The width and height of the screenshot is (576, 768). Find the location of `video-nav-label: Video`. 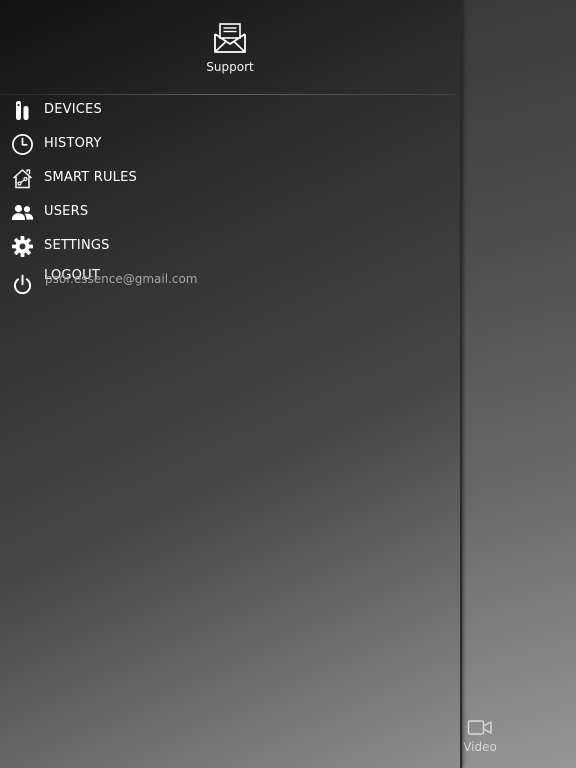

video-nav-label: Video is located at coordinates (480, 747).